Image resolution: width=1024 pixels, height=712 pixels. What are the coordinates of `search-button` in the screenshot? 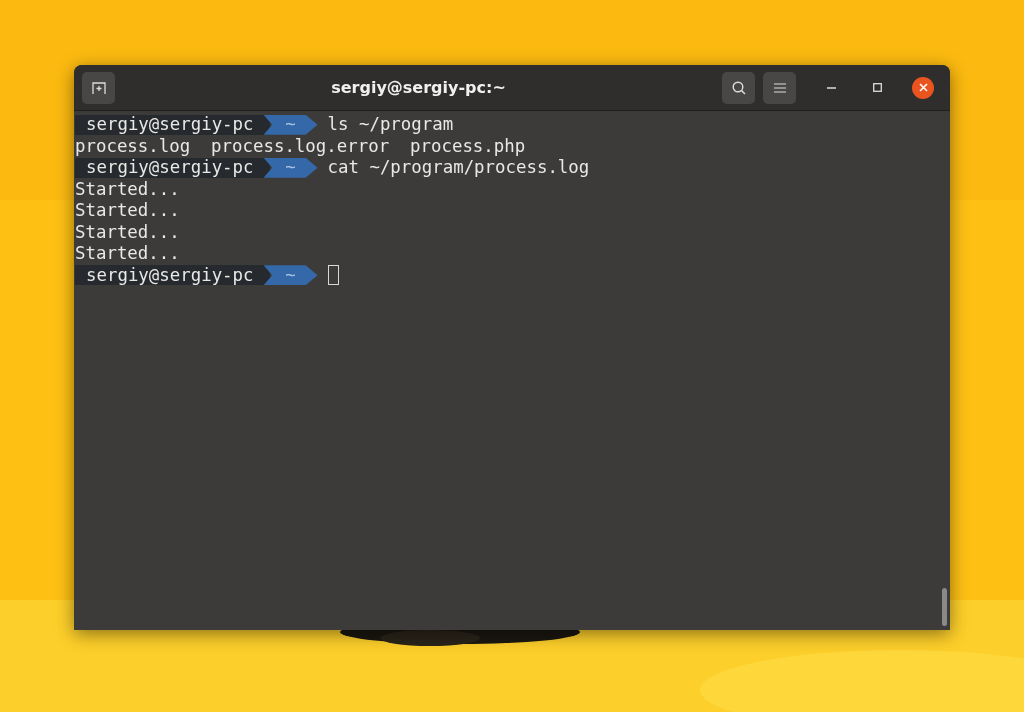 It's located at (738, 87).